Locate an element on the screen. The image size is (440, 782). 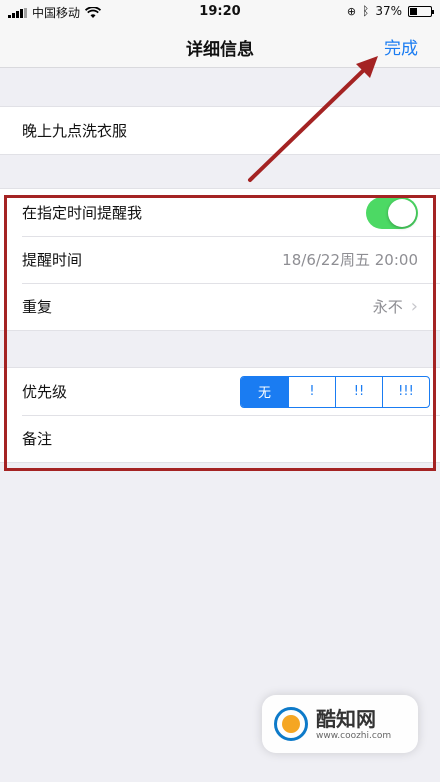
nav-bar: 详细信息 完成 is located at coordinates (220, 46).